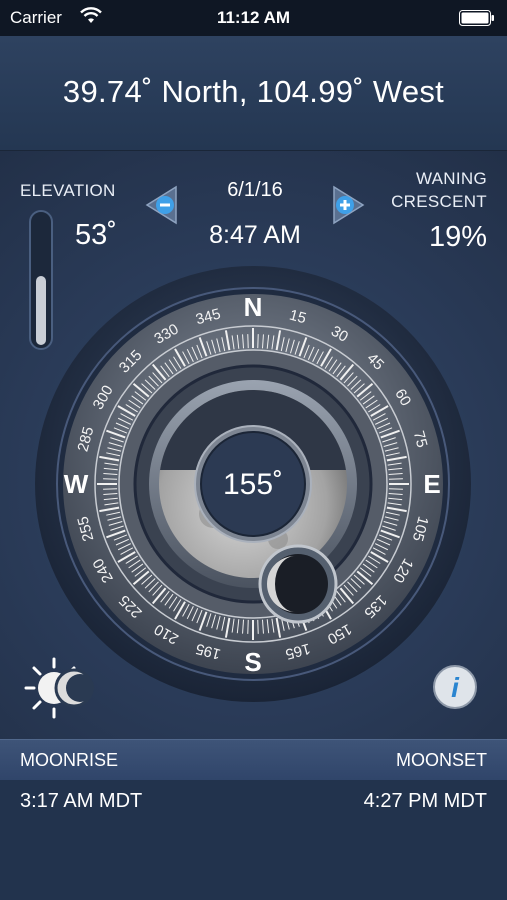 Image resolution: width=507 pixels, height=900 pixels. I want to click on coordinates-text: 39.74˚ North, 104.99˚ West, so click(253, 91).